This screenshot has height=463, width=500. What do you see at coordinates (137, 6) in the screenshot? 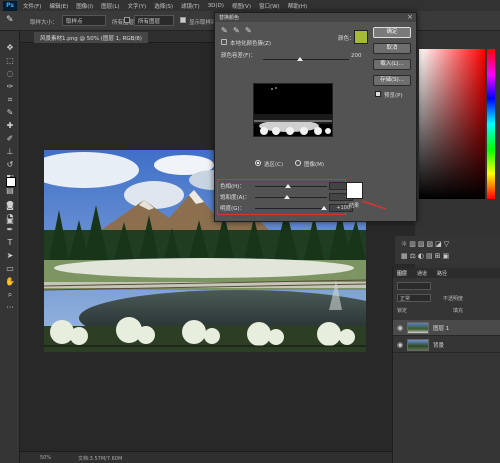
I see `menu-type: 文字(Y)` at bounding box center [137, 6].